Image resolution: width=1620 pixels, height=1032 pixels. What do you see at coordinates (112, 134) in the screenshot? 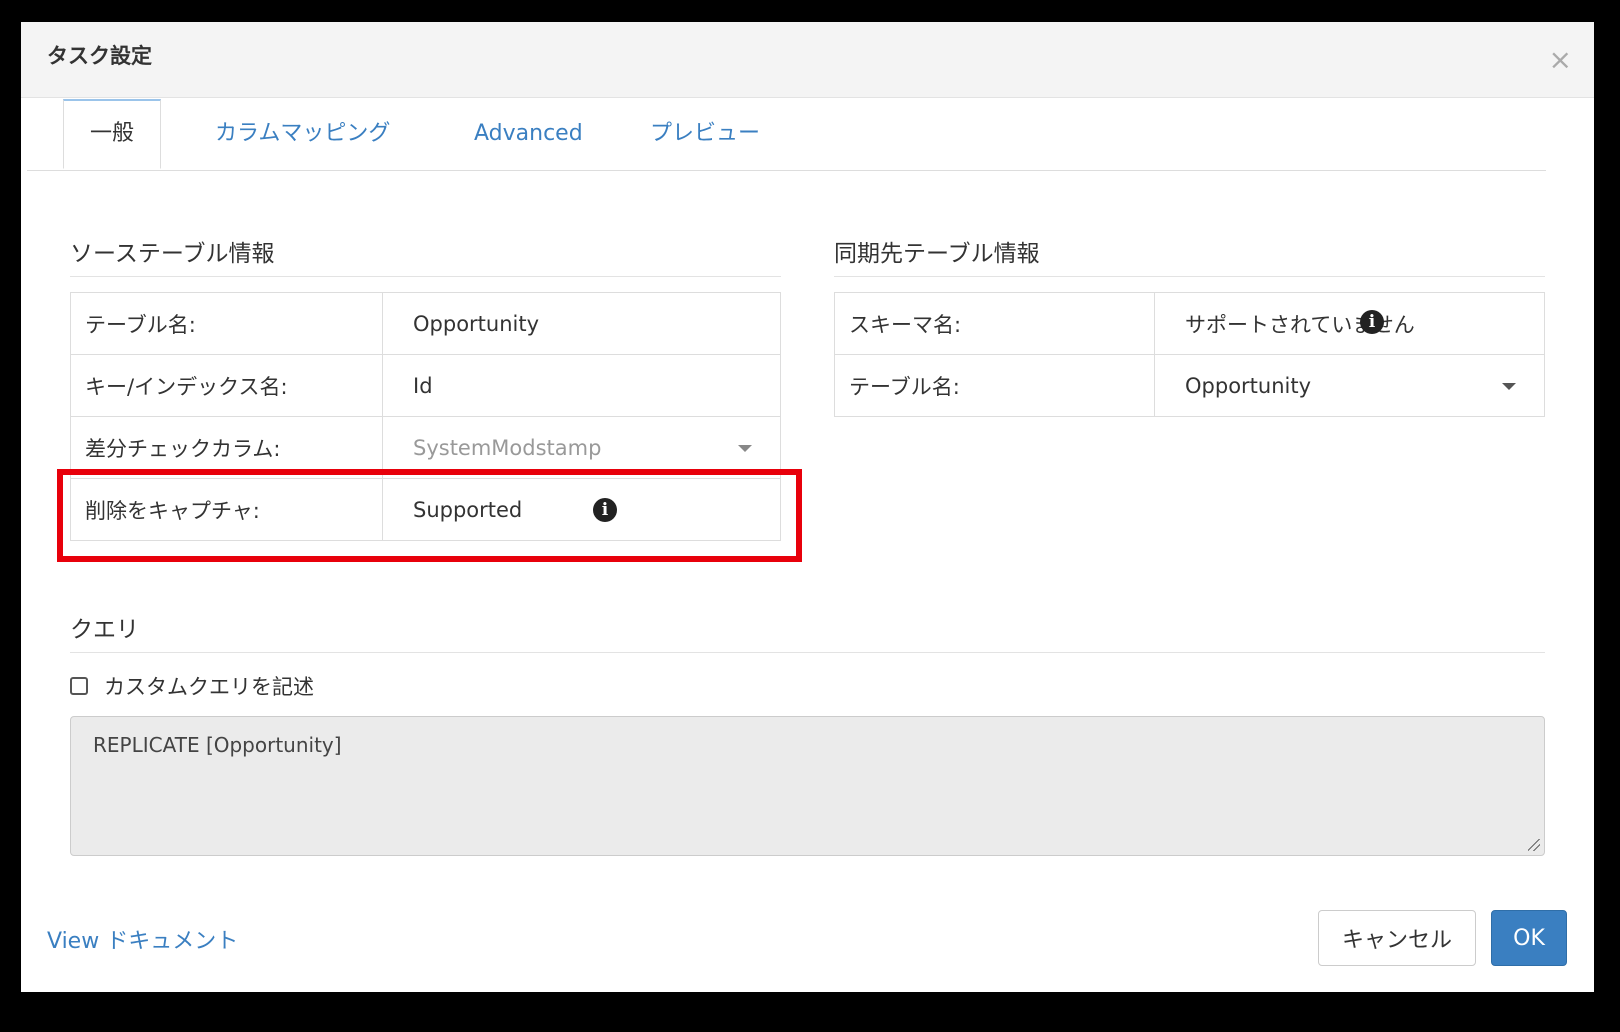
I see `tab-general: 一般` at bounding box center [112, 134].